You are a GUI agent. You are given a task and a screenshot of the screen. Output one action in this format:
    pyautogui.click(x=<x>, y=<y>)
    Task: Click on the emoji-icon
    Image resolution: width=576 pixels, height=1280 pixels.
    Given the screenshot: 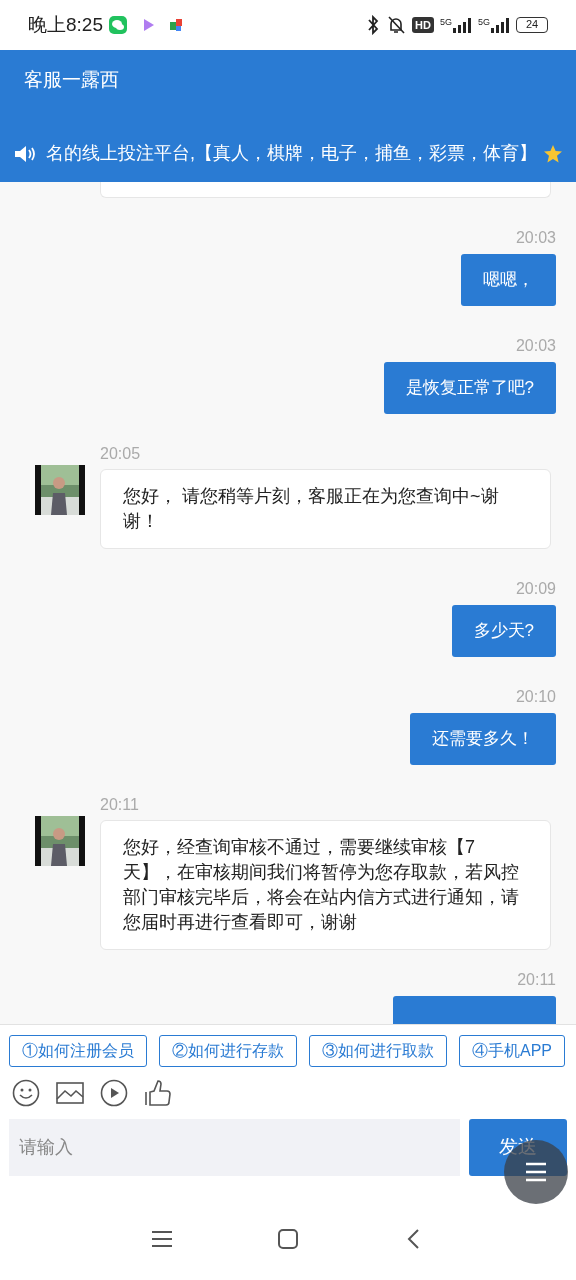 What is the action you would take?
    pyautogui.click(x=26, y=1093)
    